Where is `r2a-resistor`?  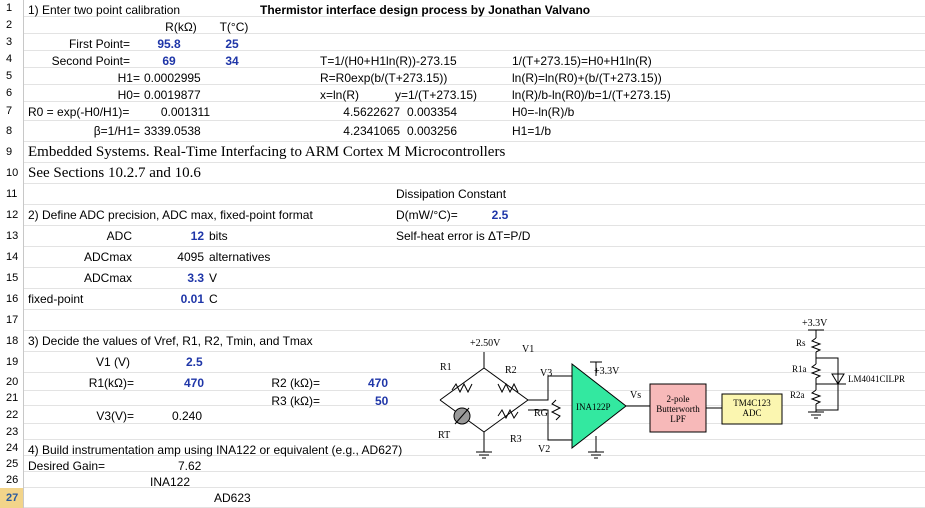 r2a-resistor is located at coordinates (816, 397).